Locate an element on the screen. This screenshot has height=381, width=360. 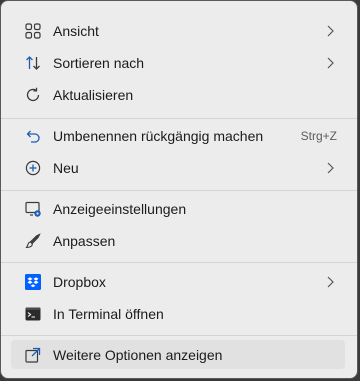
menu-item-label: Anpassen is located at coordinates (84, 240).